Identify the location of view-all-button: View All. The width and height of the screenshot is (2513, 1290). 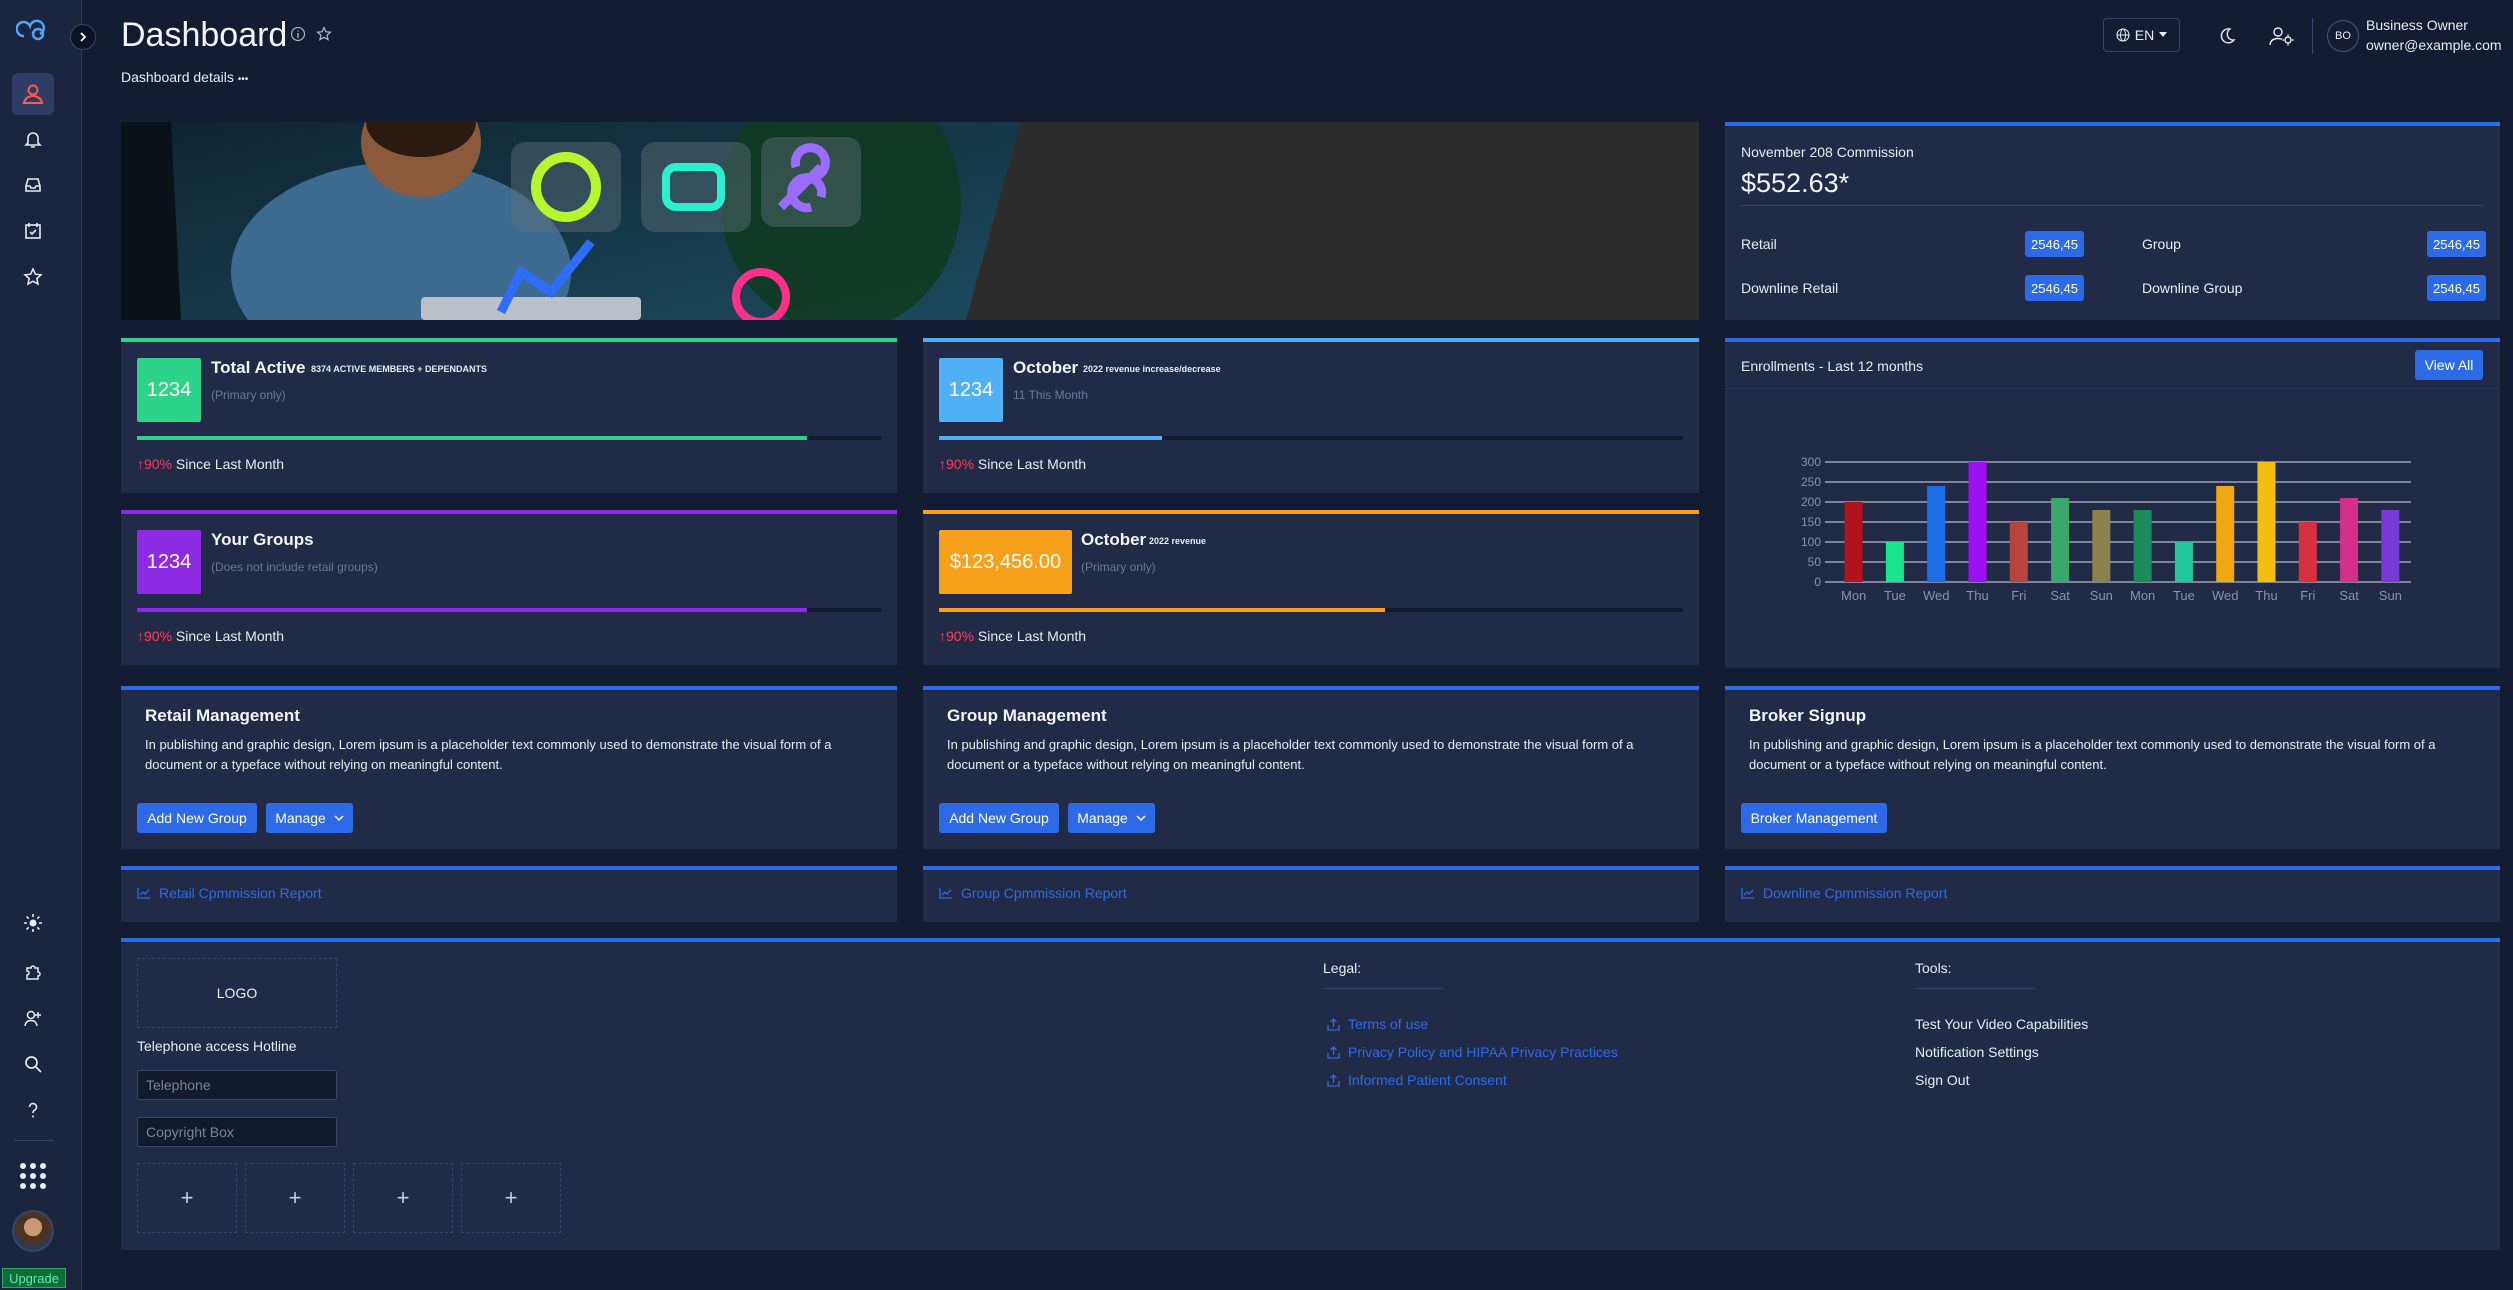
(2449, 365).